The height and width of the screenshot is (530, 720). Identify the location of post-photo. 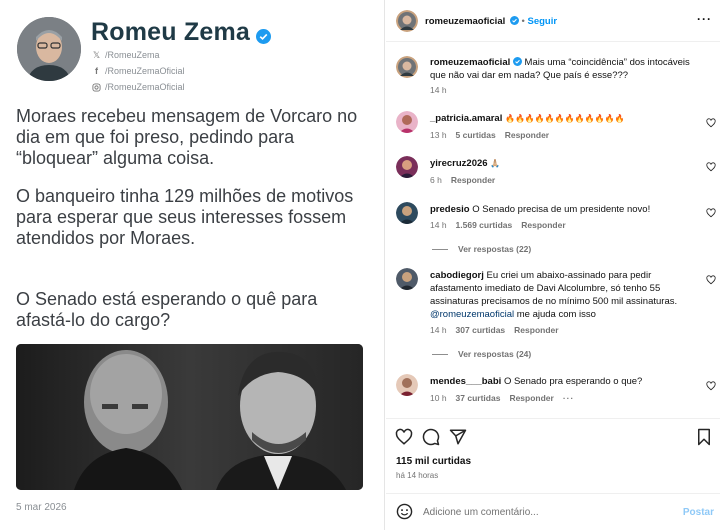
(189, 417).